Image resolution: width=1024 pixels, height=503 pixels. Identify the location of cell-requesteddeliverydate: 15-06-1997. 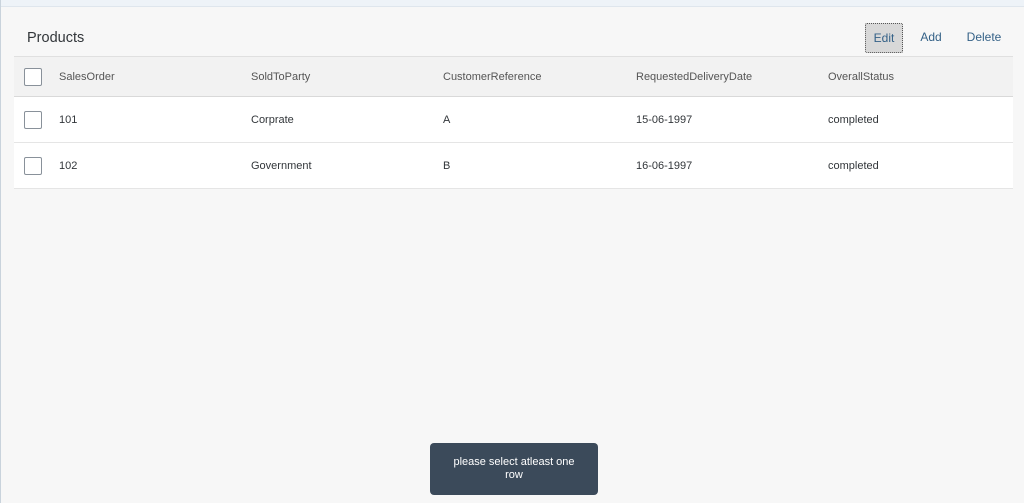
(664, 119).